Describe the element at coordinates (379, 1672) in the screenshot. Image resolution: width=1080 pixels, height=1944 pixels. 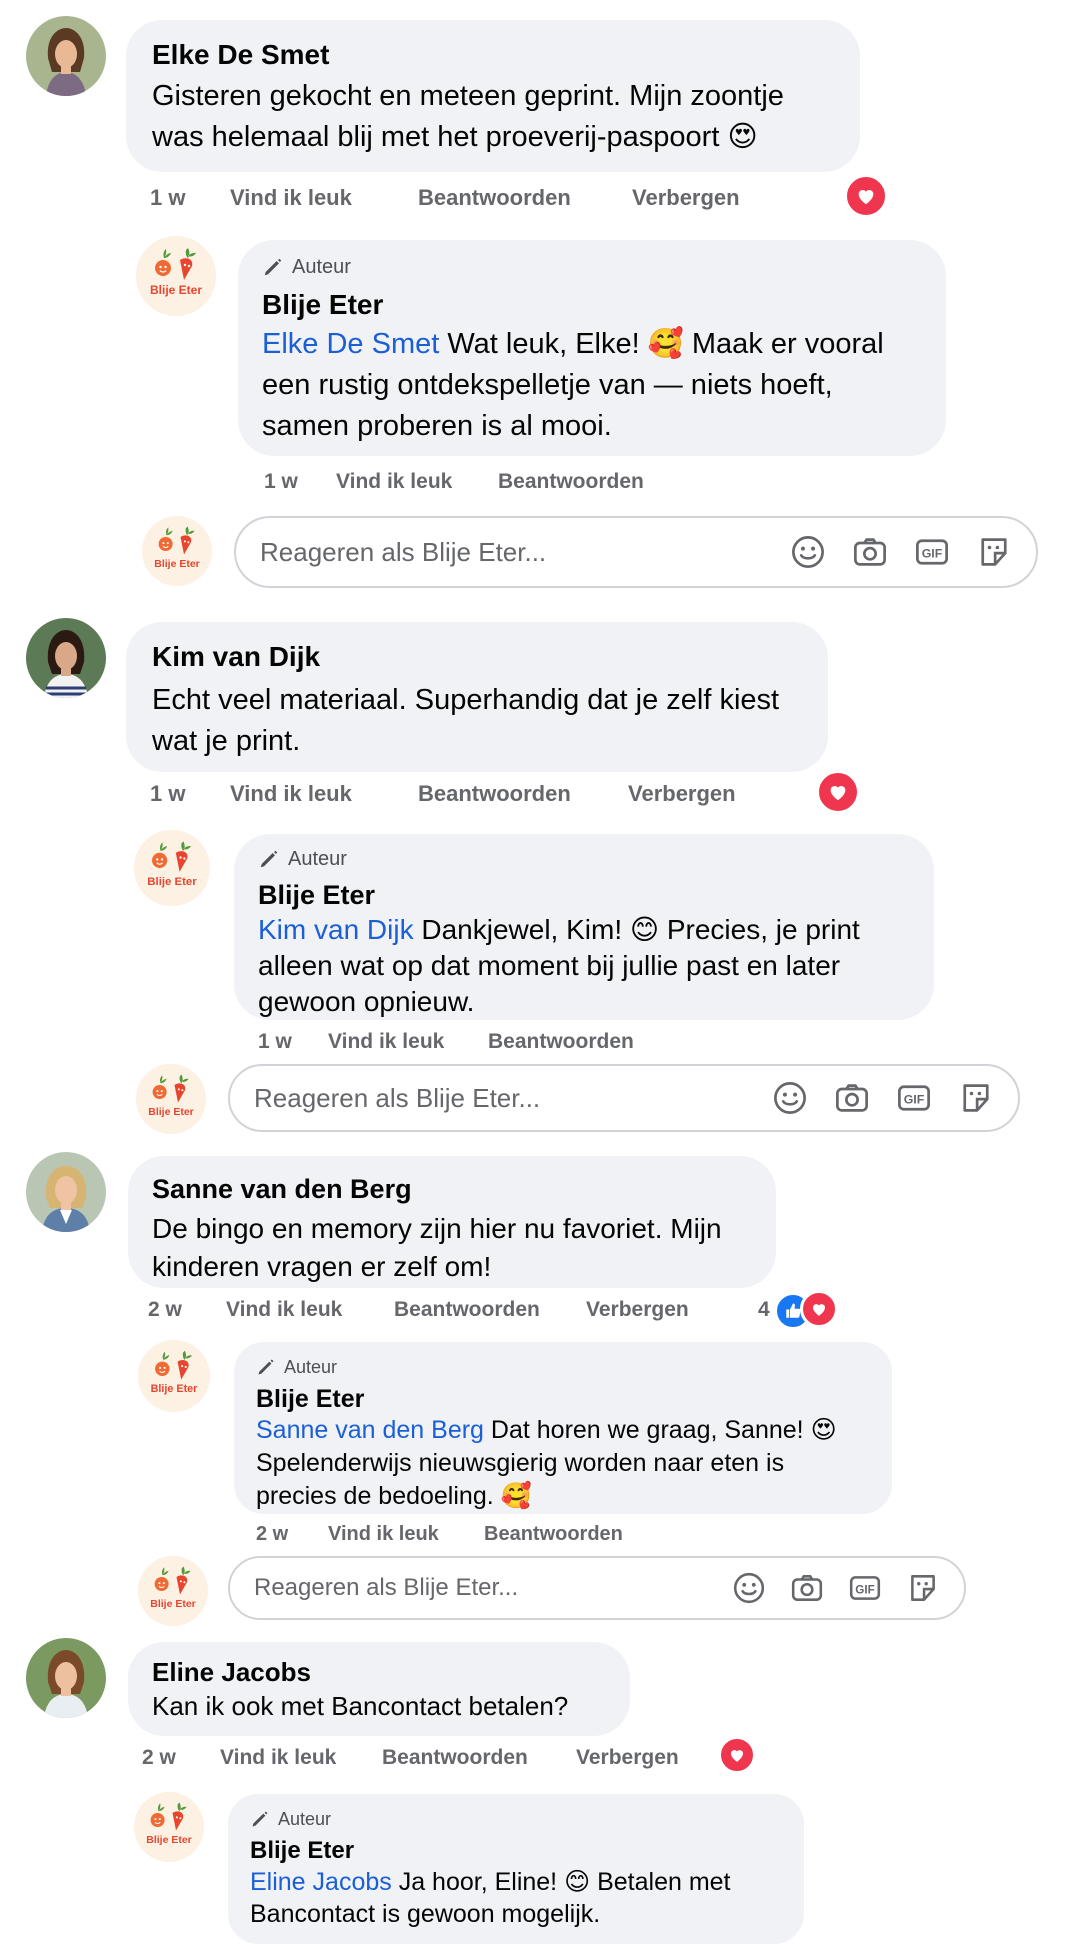
I see `comment-author: Eline Jacobs` at that location.